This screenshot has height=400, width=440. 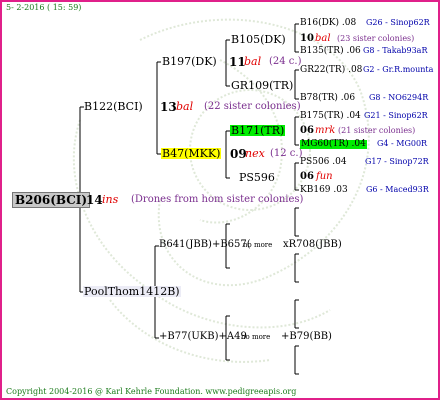 What do you see at coordinates (307, 38) in the screenshot?
I see `b105-number: 10` at bounding box center [307, 38].